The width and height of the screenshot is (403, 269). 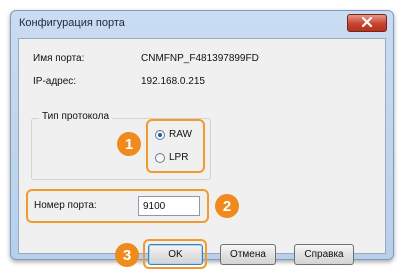 I want to click on port-name-label: Имя порта:, so click(x=59, y=58).